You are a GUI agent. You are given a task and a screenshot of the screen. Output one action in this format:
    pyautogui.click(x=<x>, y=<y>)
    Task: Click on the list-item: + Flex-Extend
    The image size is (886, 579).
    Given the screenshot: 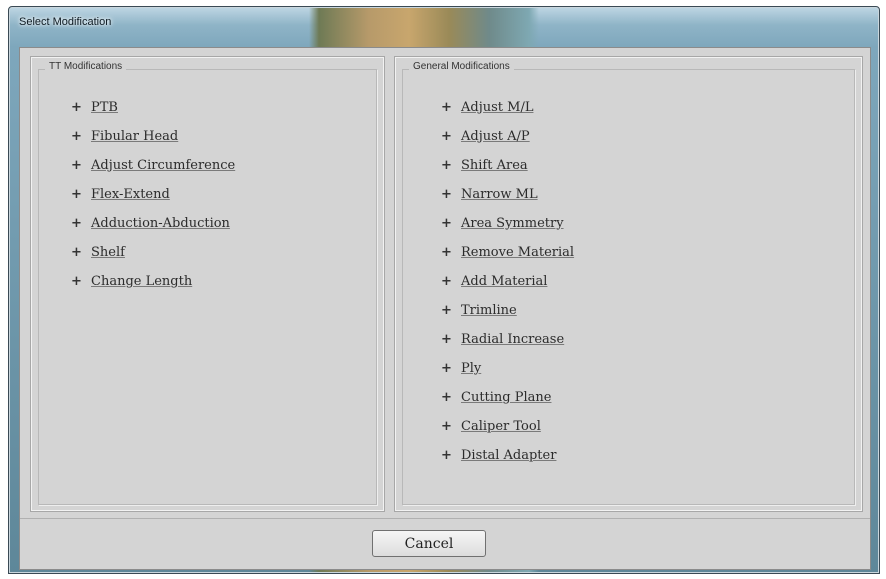 What is the action you would take?
    pyautogui.click(x=153, y=198)
    